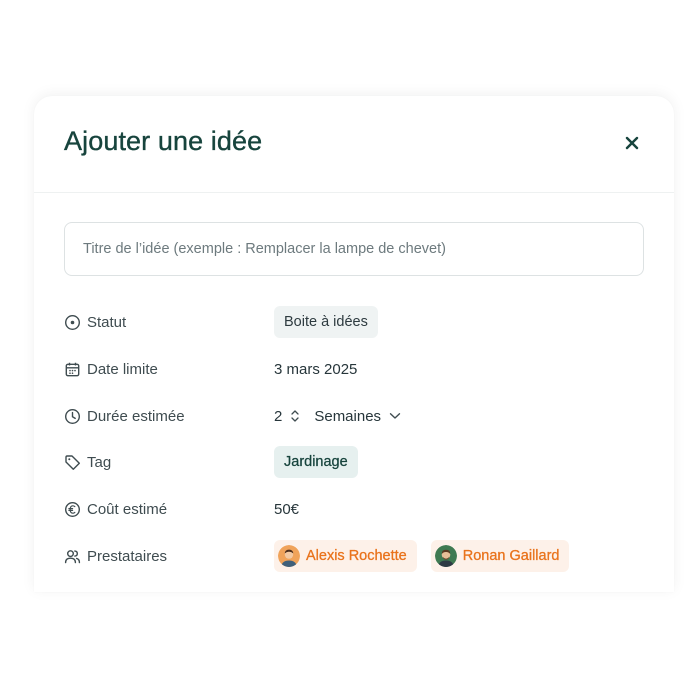 The width and height of the screenshot is (700, 700). I want to click on provider-chip: Ronan Gaillard, so click(500, 556).